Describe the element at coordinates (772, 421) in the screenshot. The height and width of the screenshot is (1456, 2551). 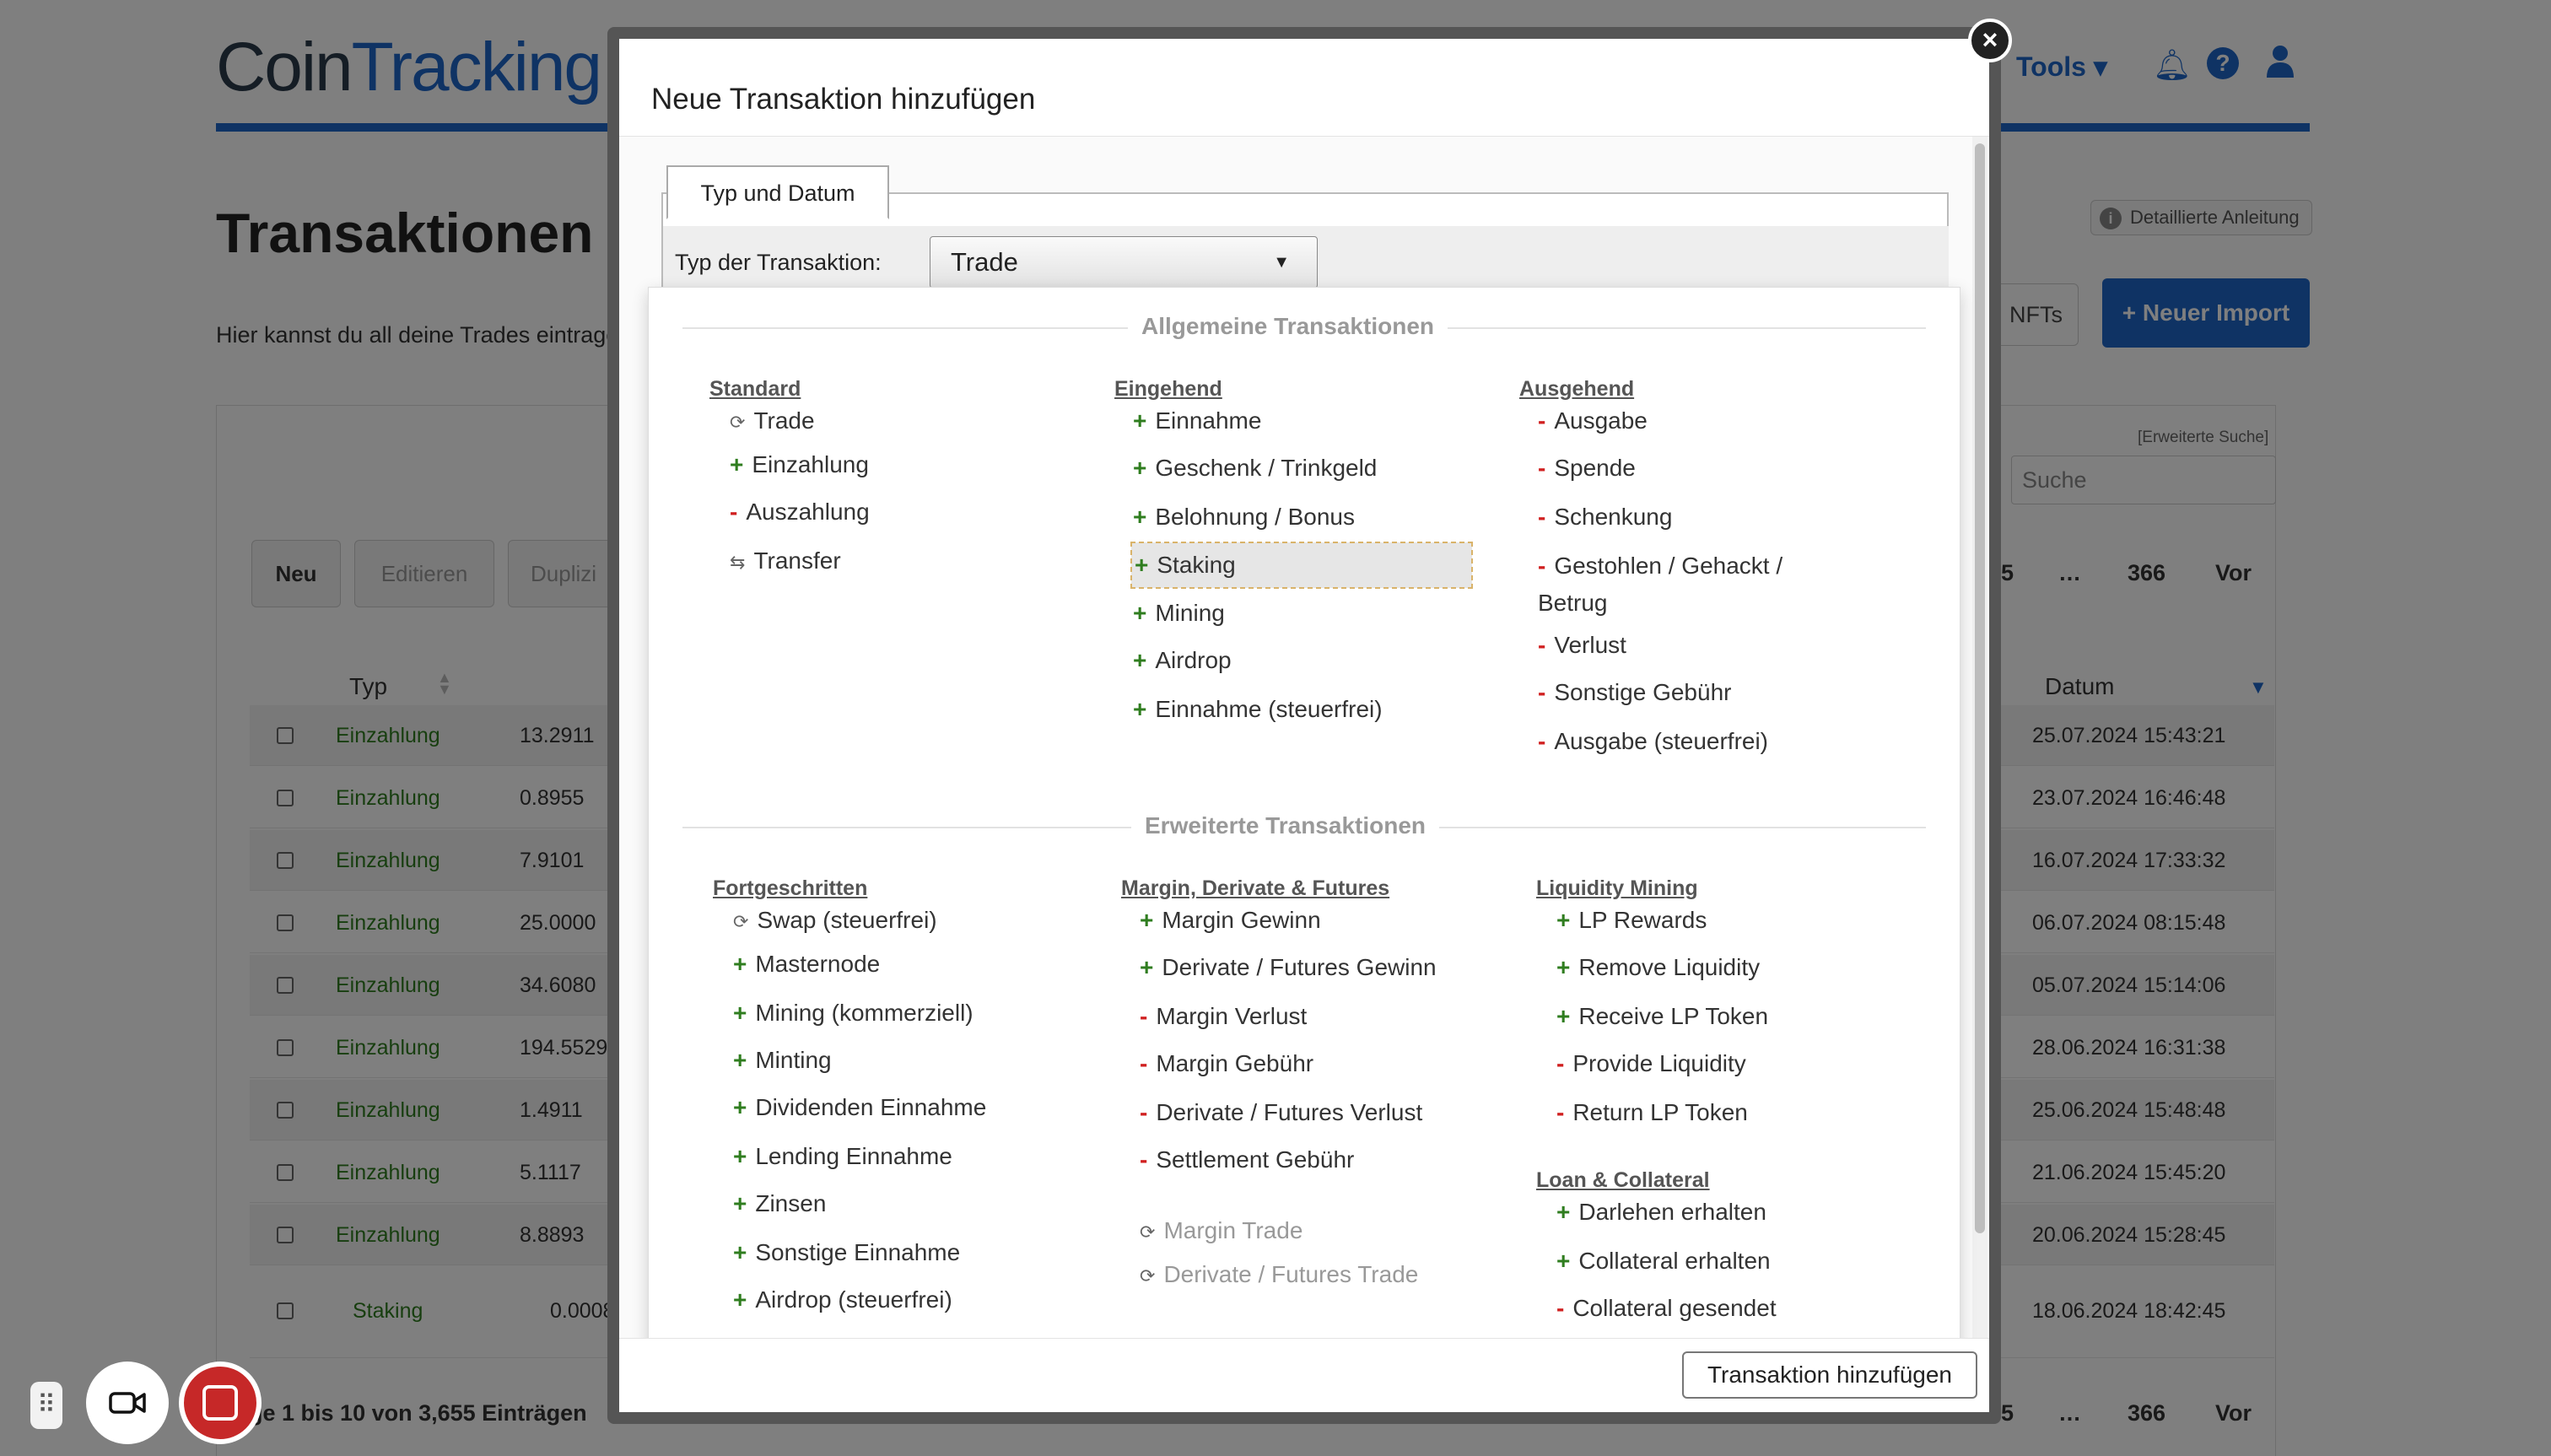
I see `option-trade: ⟳ Trade` at that location.